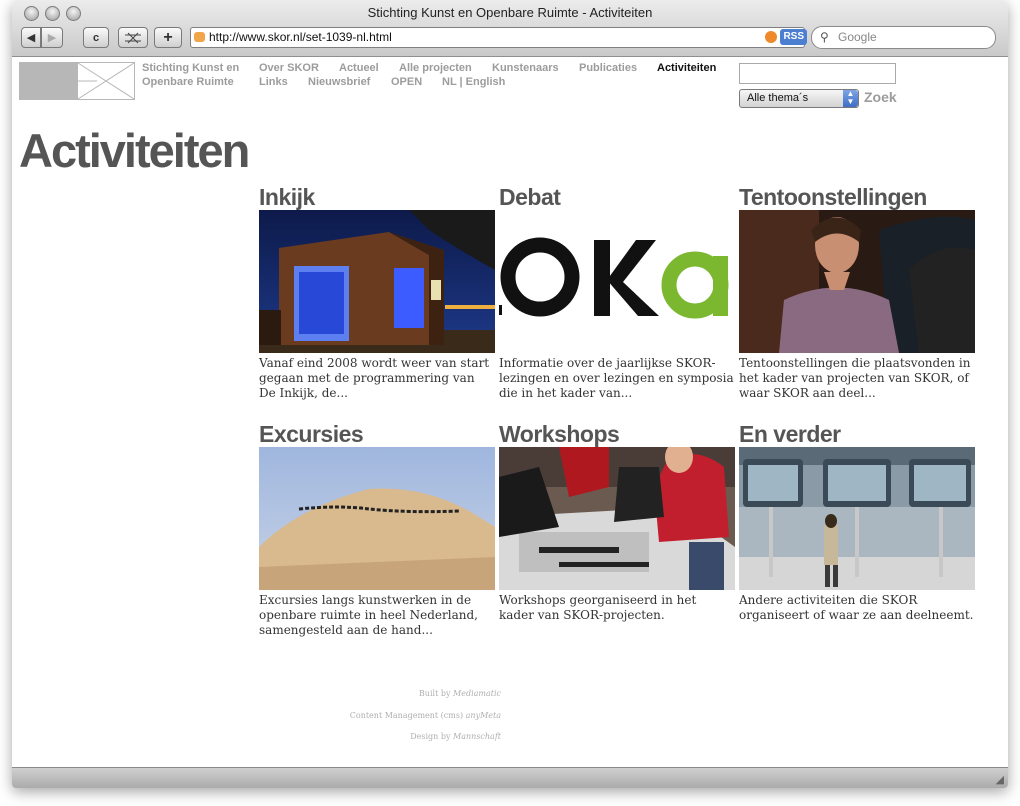 The image size is (1020, 806). Describe the element at coordinates (498, 37) in the screenshot. I see `address-bar: http://www.skor.nl/set-1039-nl.html RSS` at that location.